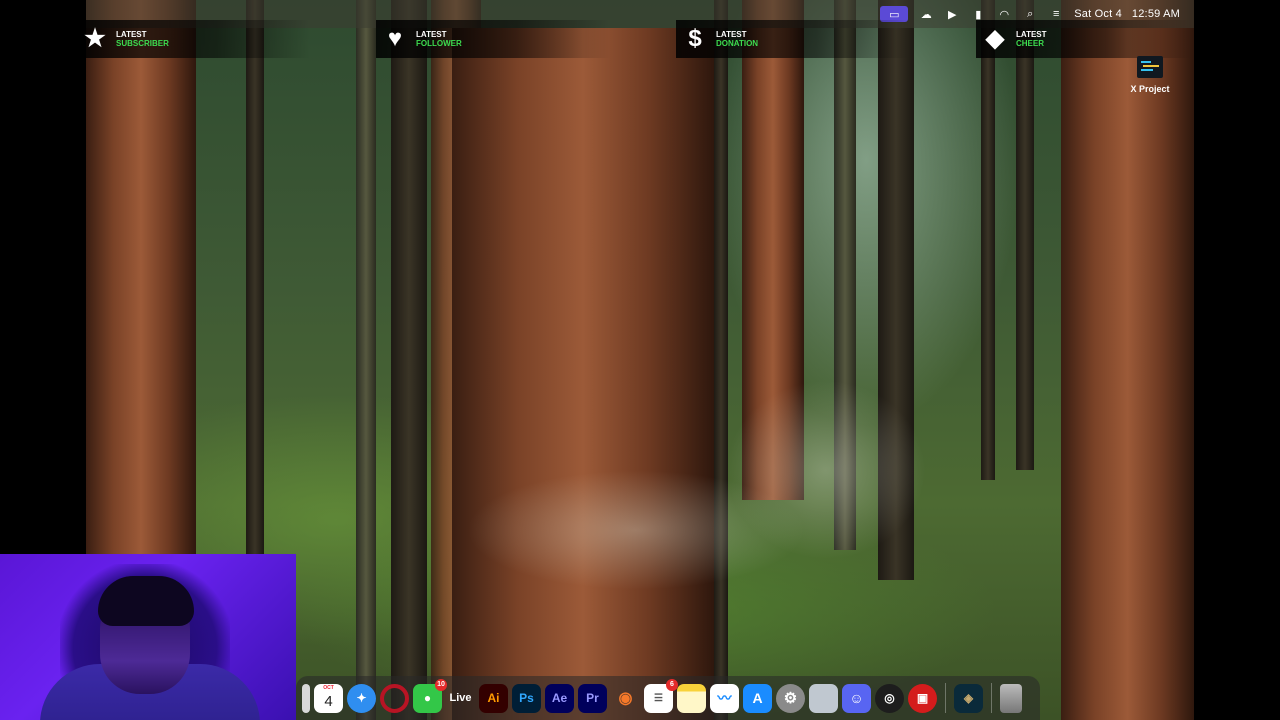 The height and width of the screenshot is (720, 1280). I want to click on alert-value: FOLLOWER, so click(439, 43).